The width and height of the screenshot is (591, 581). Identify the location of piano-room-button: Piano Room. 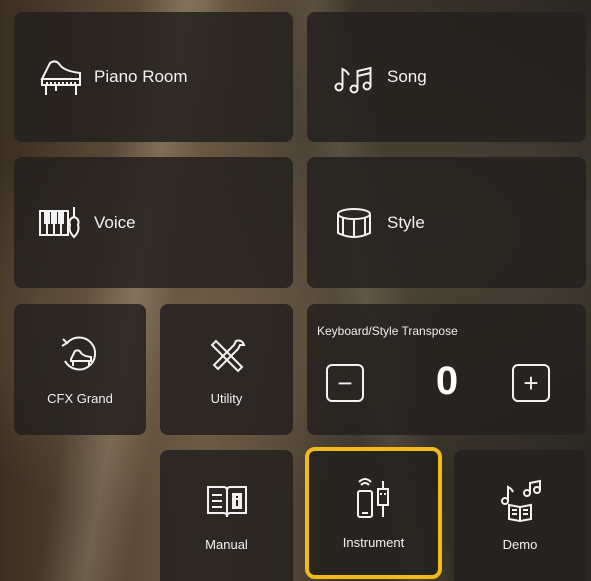
(153, 77).